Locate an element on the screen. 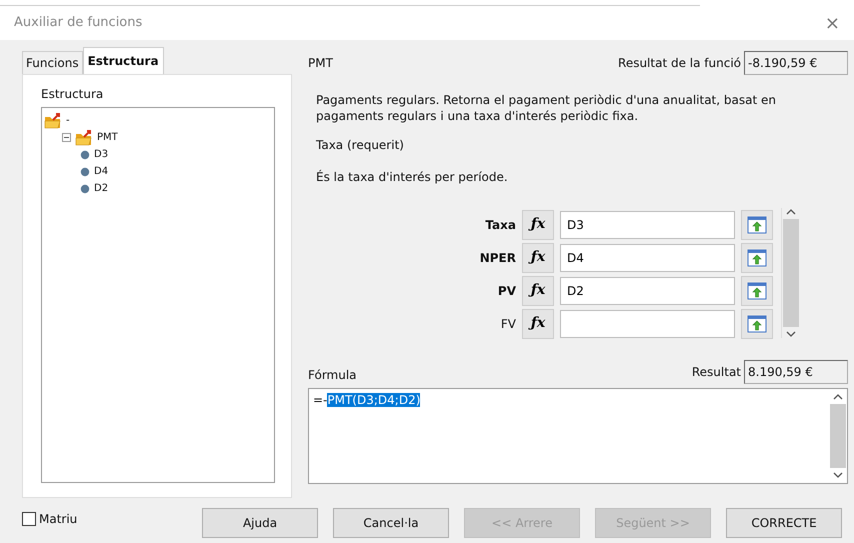  formula-label: Fórmula is located at coordinates (332, 375).